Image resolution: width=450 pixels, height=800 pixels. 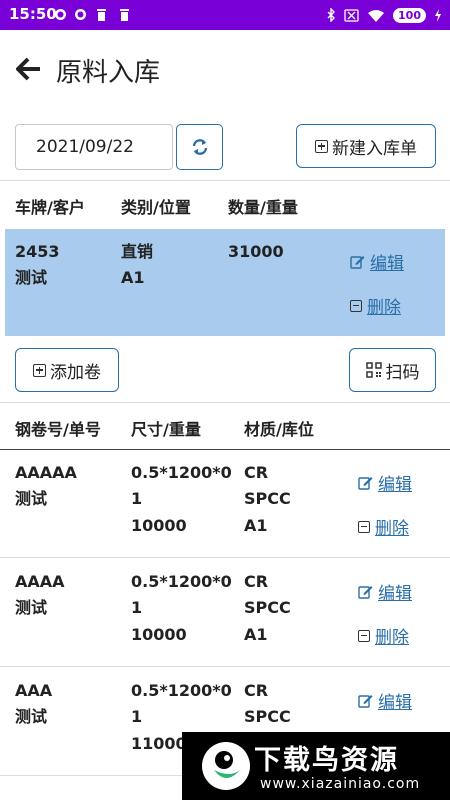 What do you see at coordinates (156, 207) in the screenshot?
I see `order-header-category: 类别/位置` at bounding box center [156, 207].